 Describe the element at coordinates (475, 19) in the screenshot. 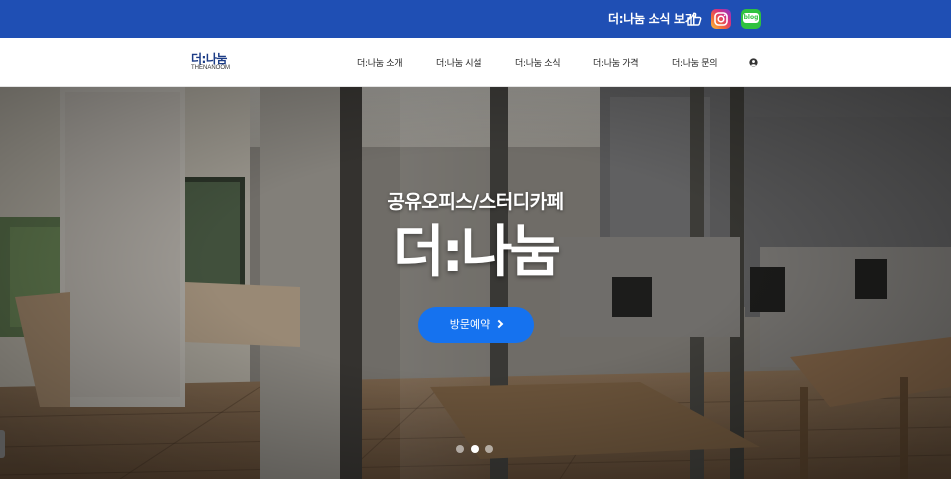

I see `top-promo-bar: 더:나눔 소식 보기 blog` at that location.